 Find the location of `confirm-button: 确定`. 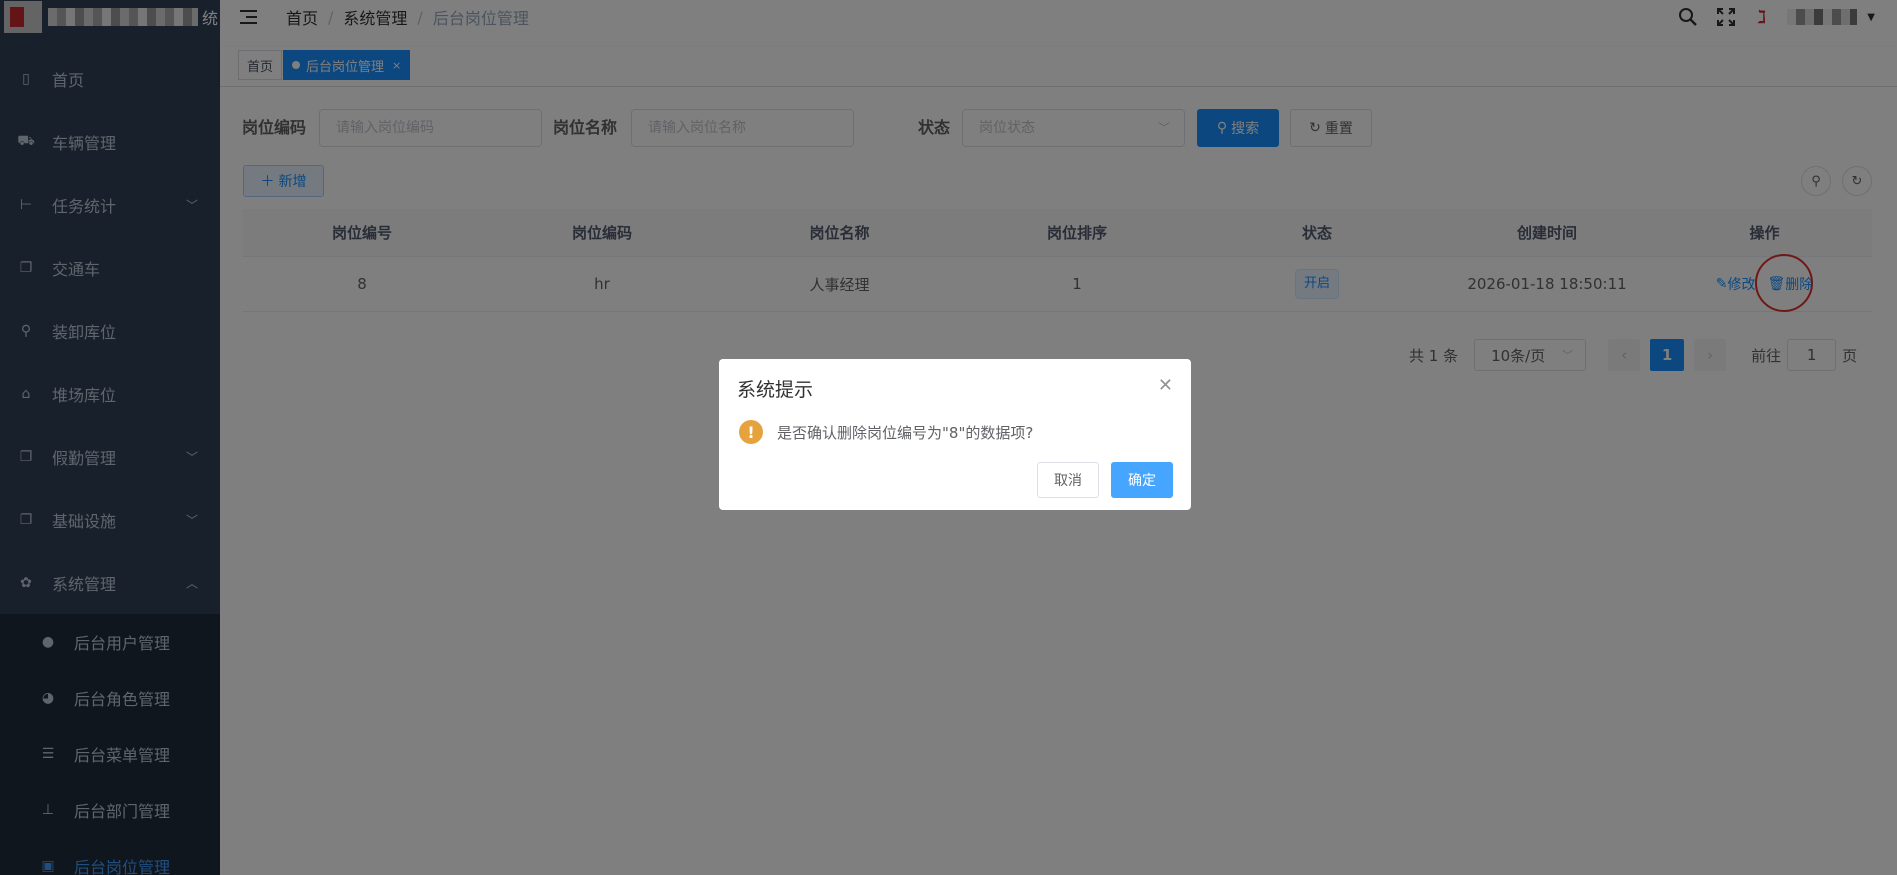

confirm-button: 确定 is located at coordinates (1142, 480).